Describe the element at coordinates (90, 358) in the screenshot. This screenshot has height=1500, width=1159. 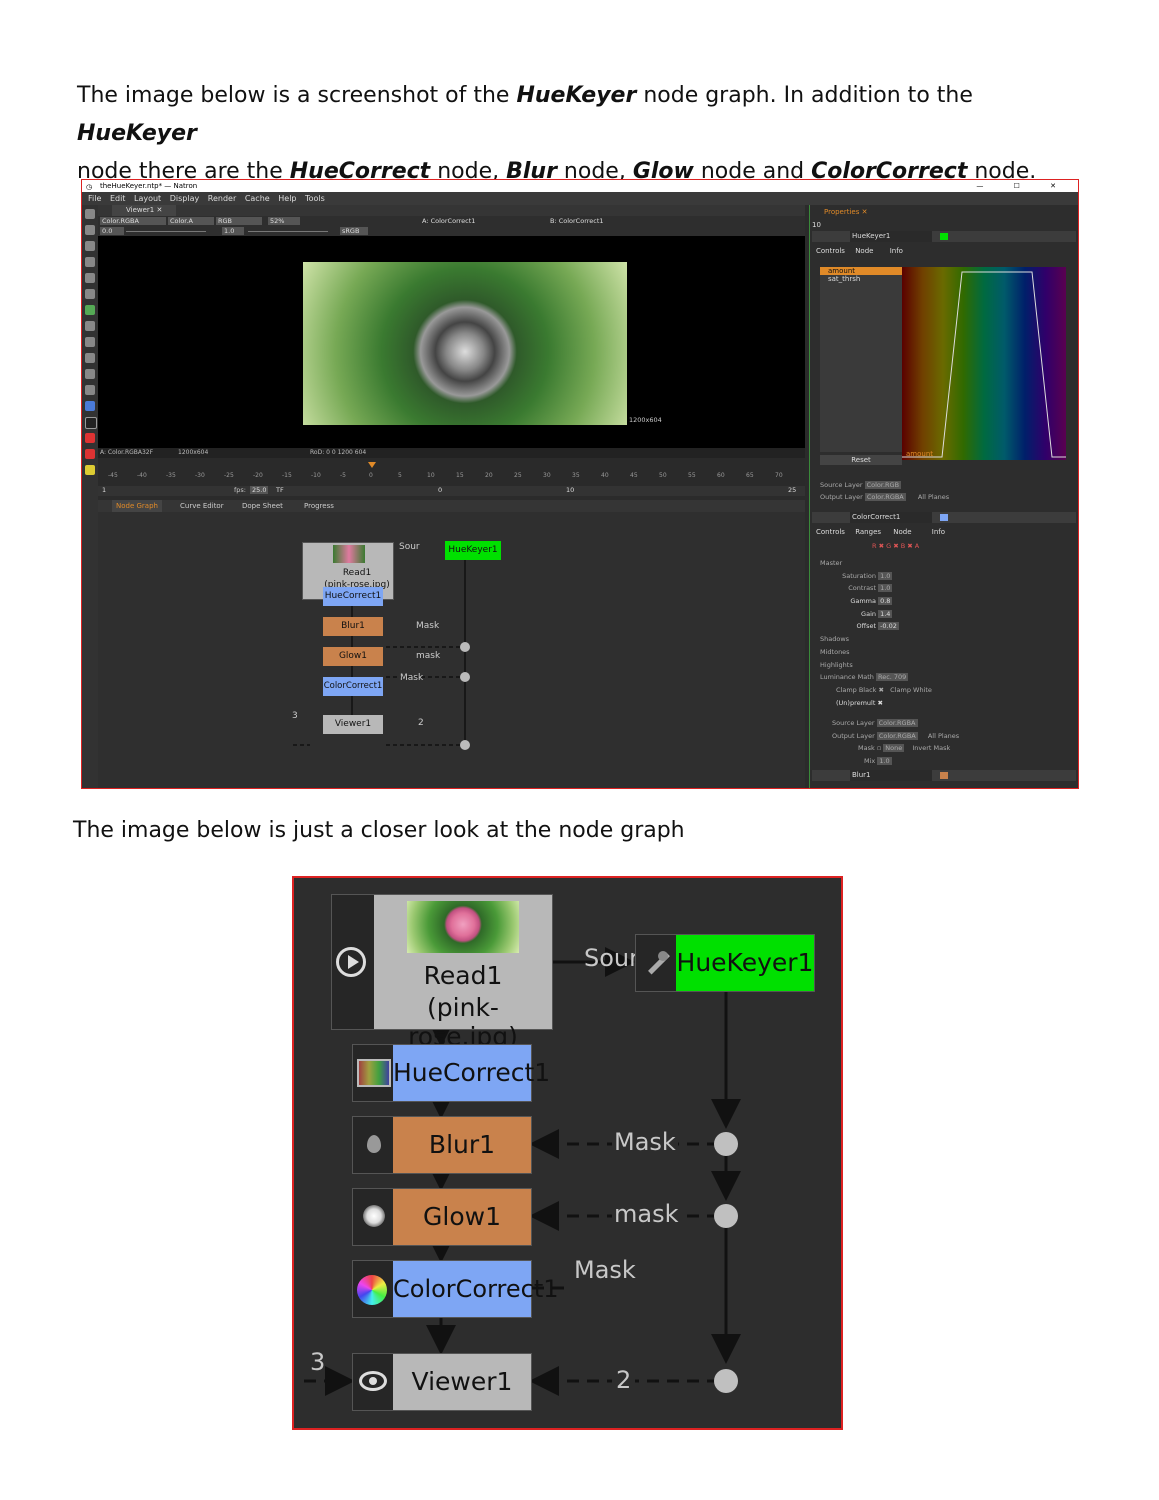
I see `views-tool-icon` at that location.